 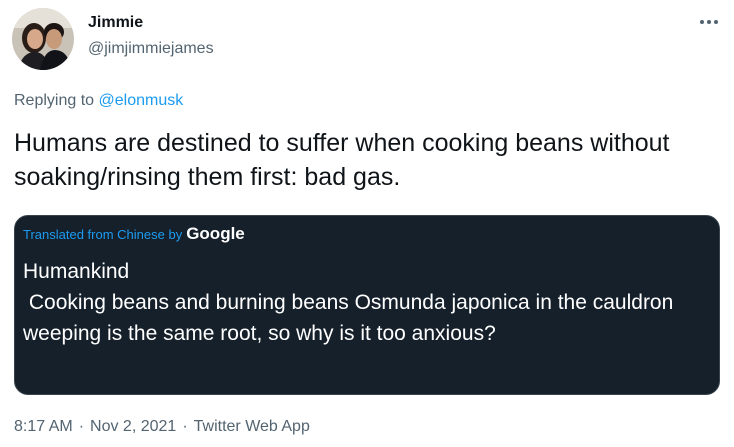 I want to click on profile-photo-icon, so click(x=43, y=39).